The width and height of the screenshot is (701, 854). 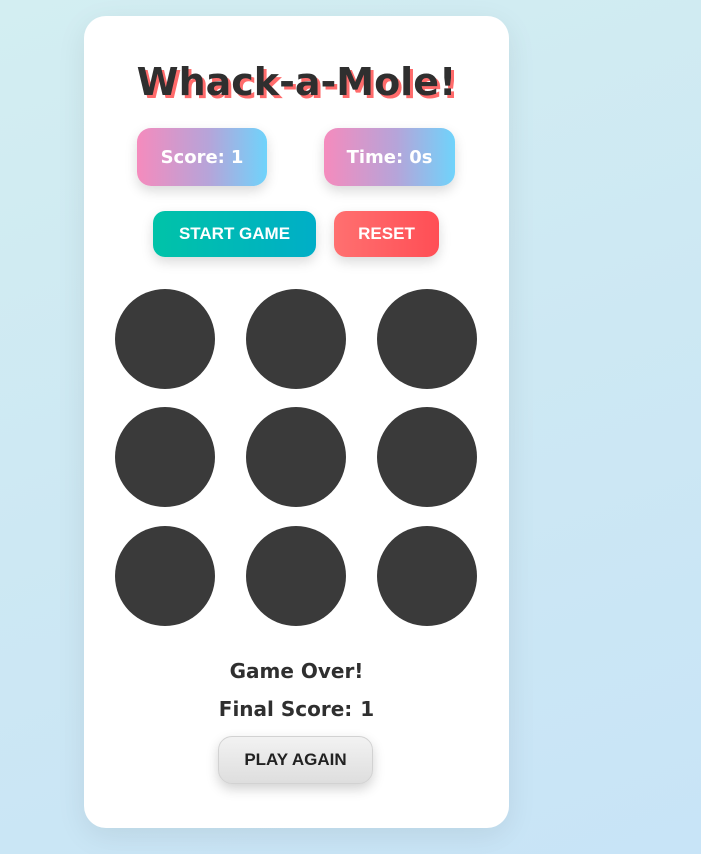 I want to click on time-value: 0s, so click(x=421, y=157).